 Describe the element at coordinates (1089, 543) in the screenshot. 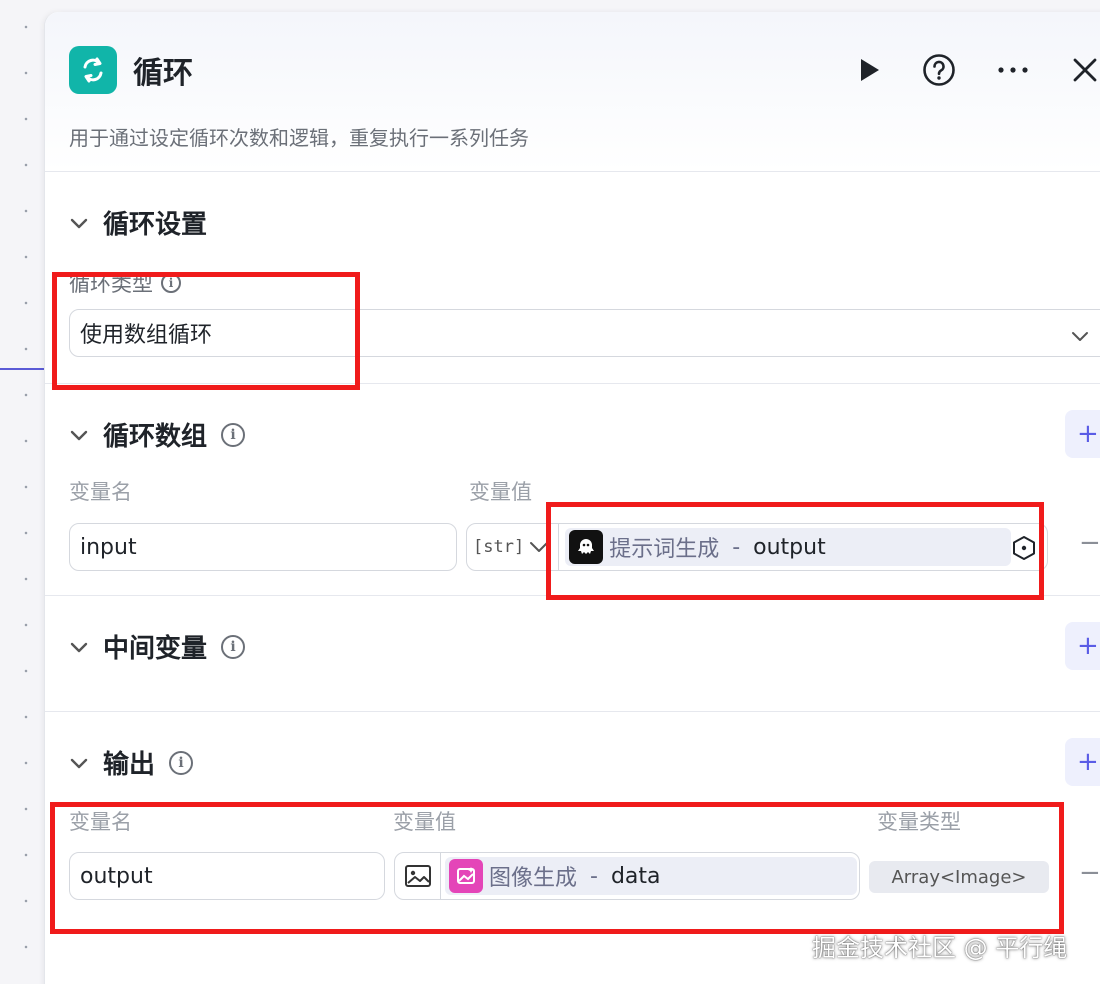

I see `remove-array-variable-button: −` at that location.